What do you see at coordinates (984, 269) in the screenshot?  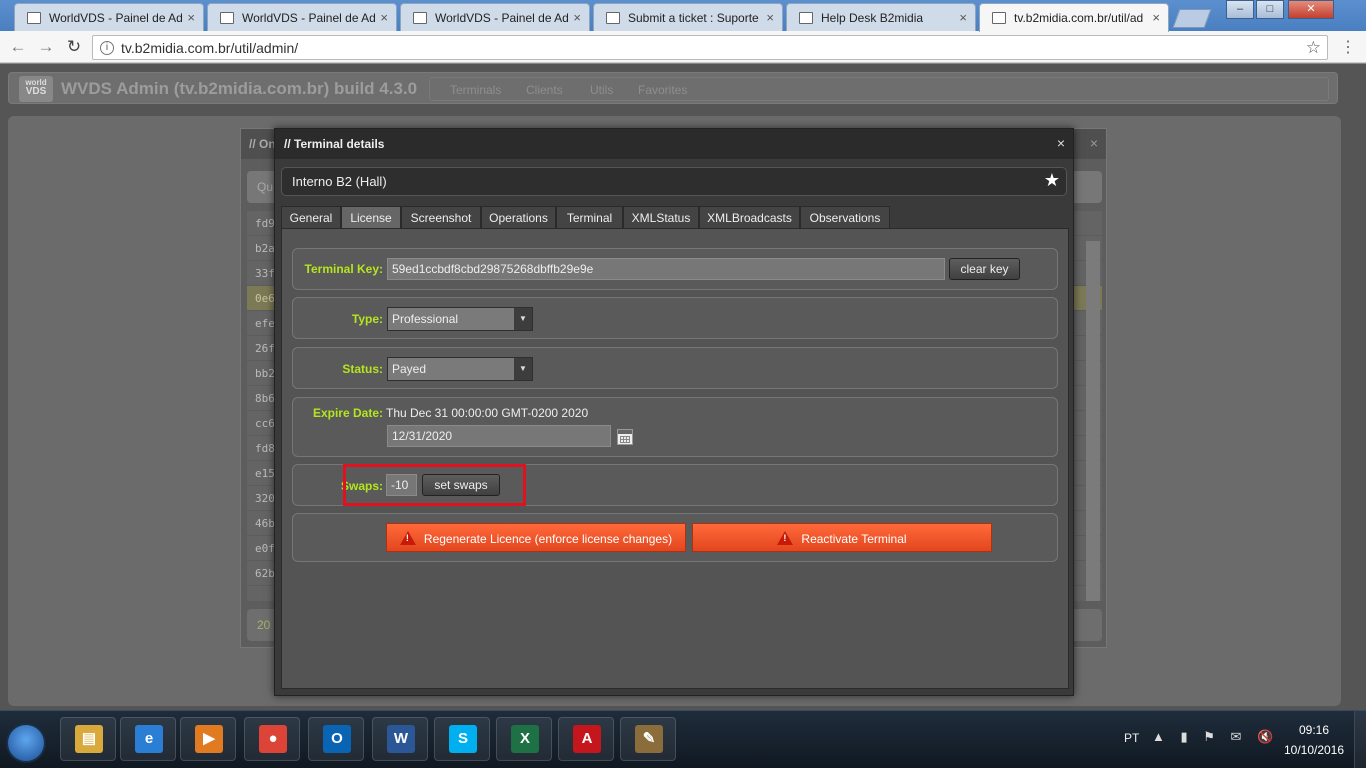 I see `clear-key-button: clear key` at bounding box center [984, 269].